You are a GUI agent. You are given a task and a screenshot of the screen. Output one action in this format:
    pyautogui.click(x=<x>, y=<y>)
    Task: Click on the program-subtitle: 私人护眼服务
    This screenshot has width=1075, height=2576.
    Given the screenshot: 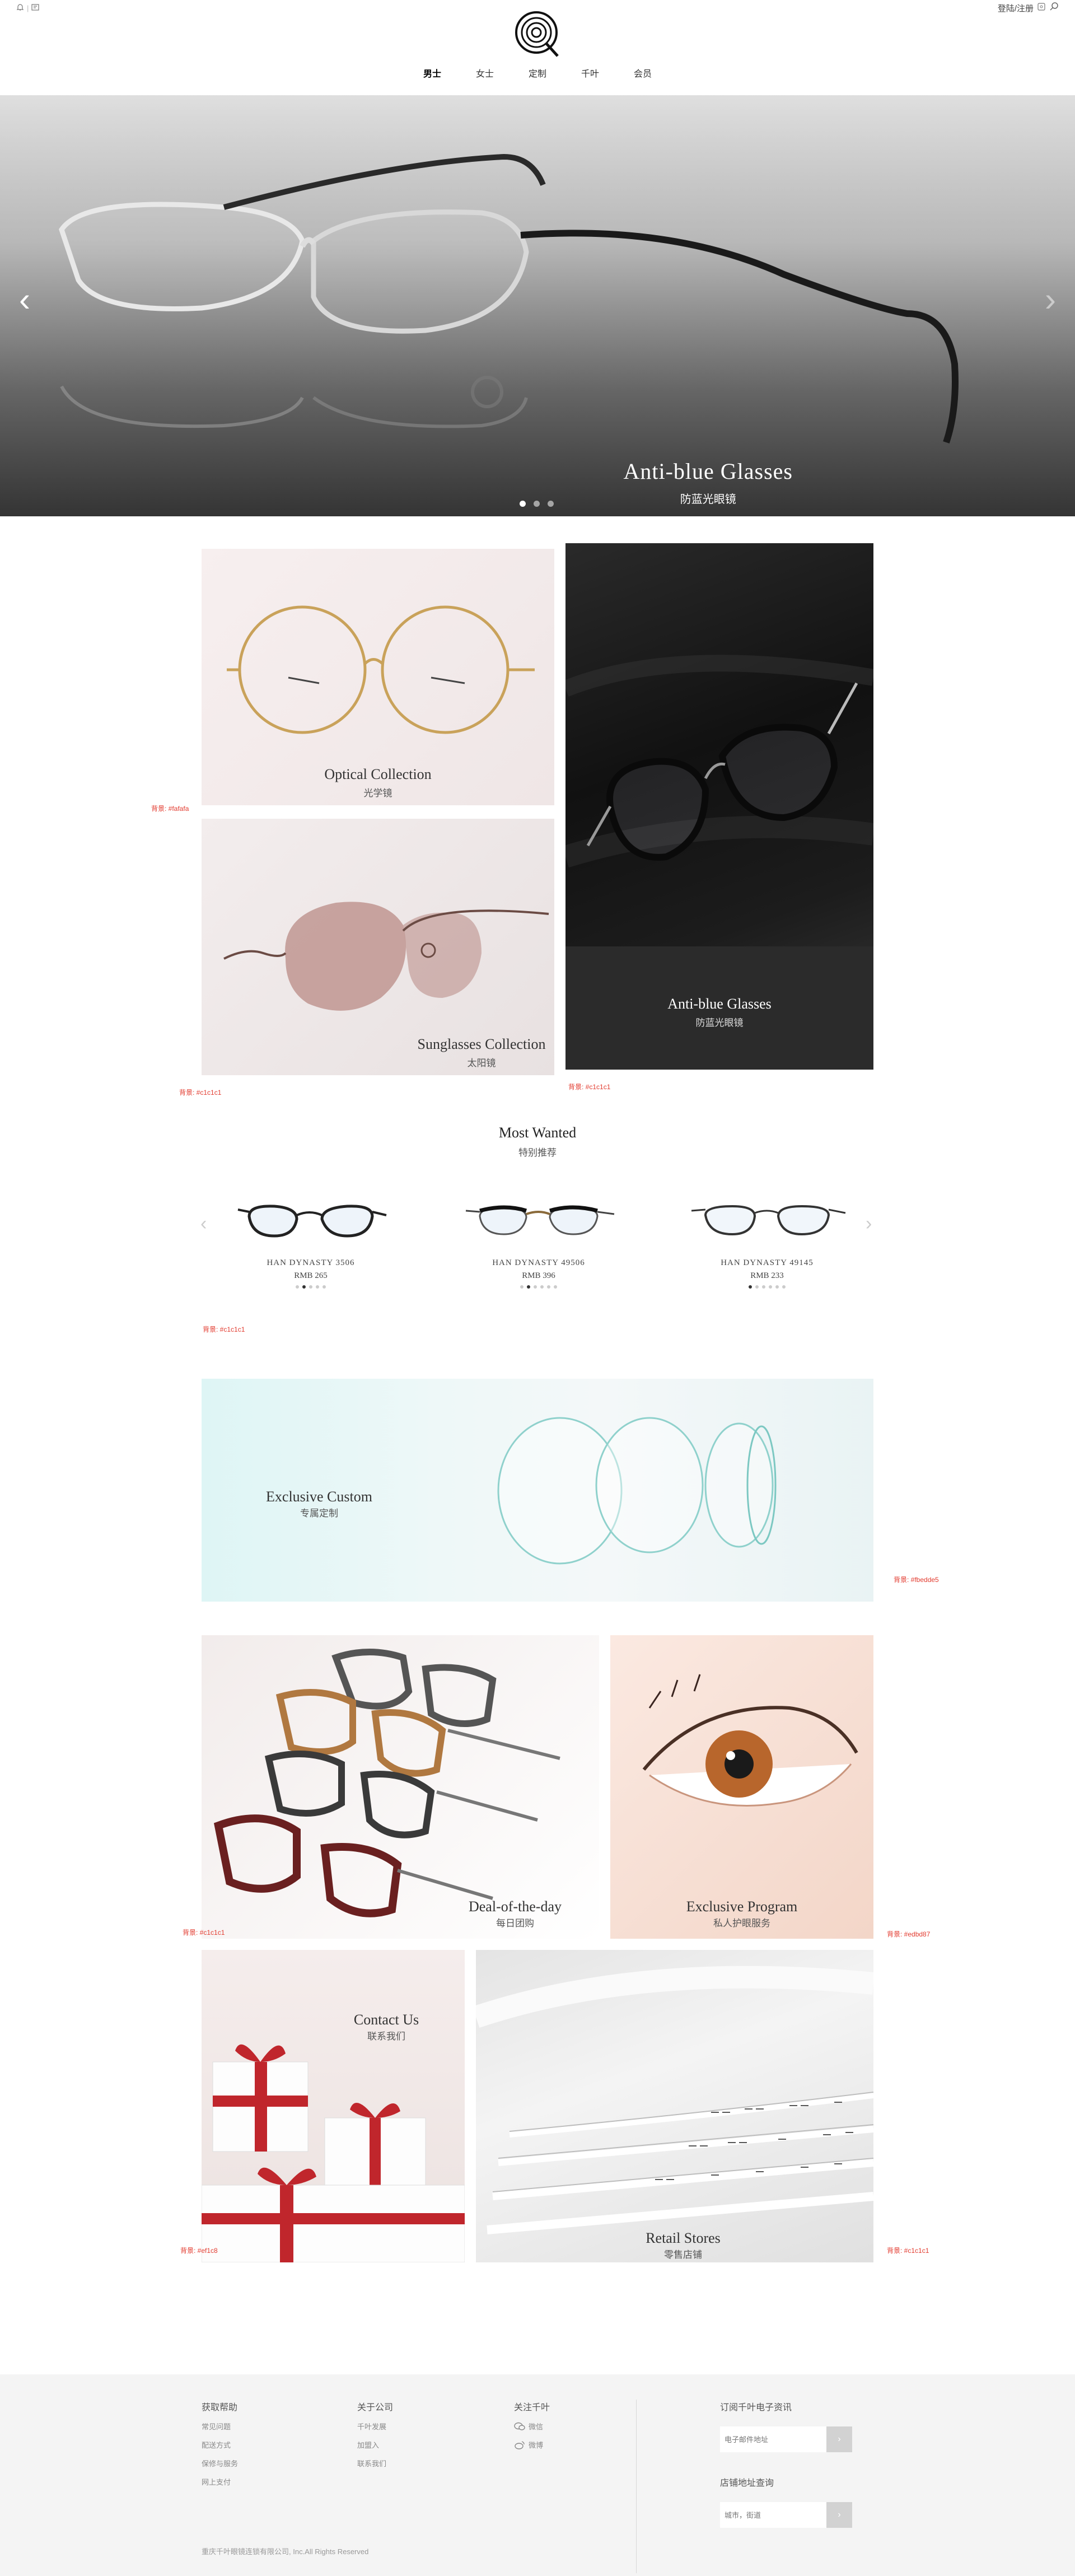 What is the action you would take?
    pyautogui.click(x=741, y=1924)
    